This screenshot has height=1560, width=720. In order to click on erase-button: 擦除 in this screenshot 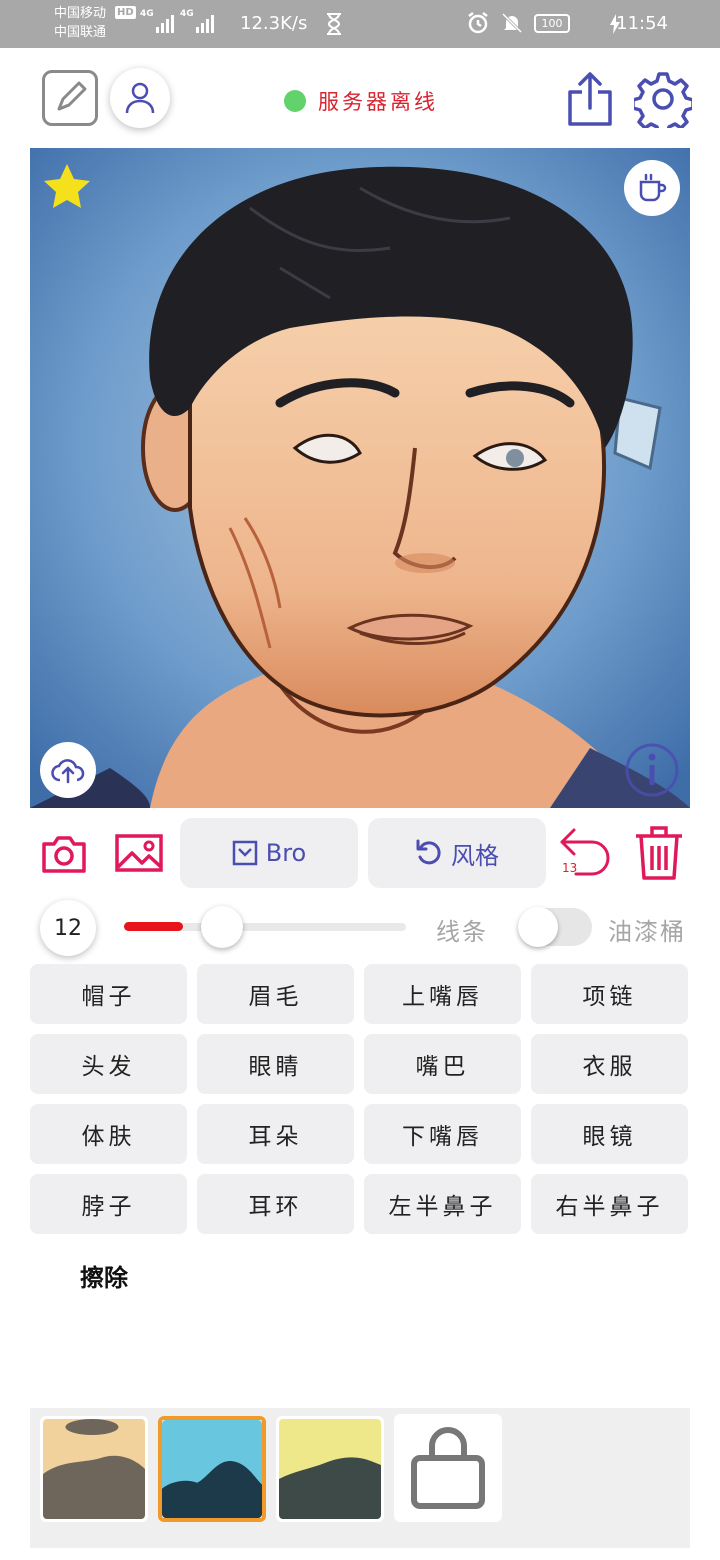, I will do `click(104, 1275)`.